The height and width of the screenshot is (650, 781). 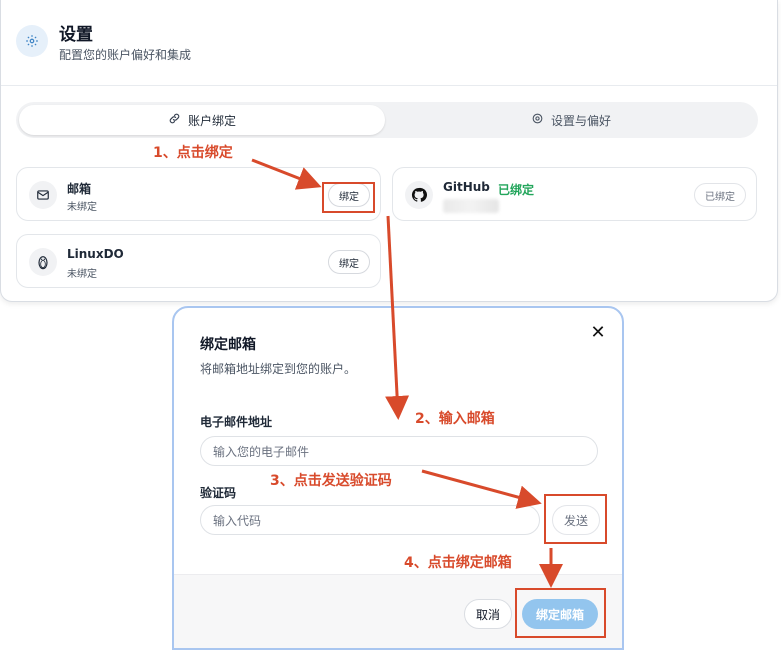 What do you see at coordinates (575, 519) in the screenshot?
I see `step3-highlight-box` at bounding box center [575, 519].